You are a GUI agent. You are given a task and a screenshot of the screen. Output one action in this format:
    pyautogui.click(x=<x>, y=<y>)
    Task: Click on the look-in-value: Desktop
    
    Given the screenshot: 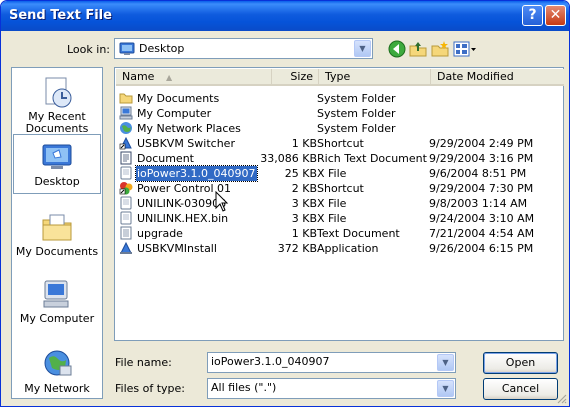 What is the action you would take?
    pyautogui.click(x=162, y=48)
    